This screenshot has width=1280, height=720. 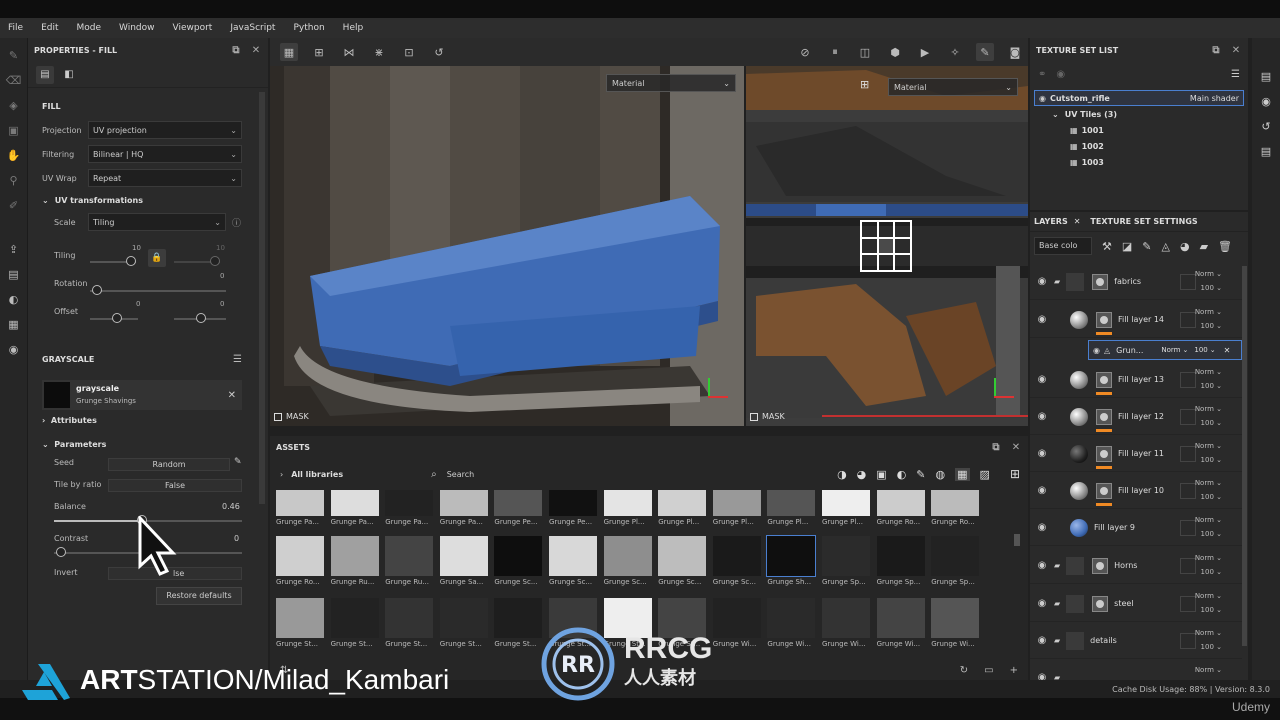 I want to click on menu-window: Window, so click(x=137, y=28).